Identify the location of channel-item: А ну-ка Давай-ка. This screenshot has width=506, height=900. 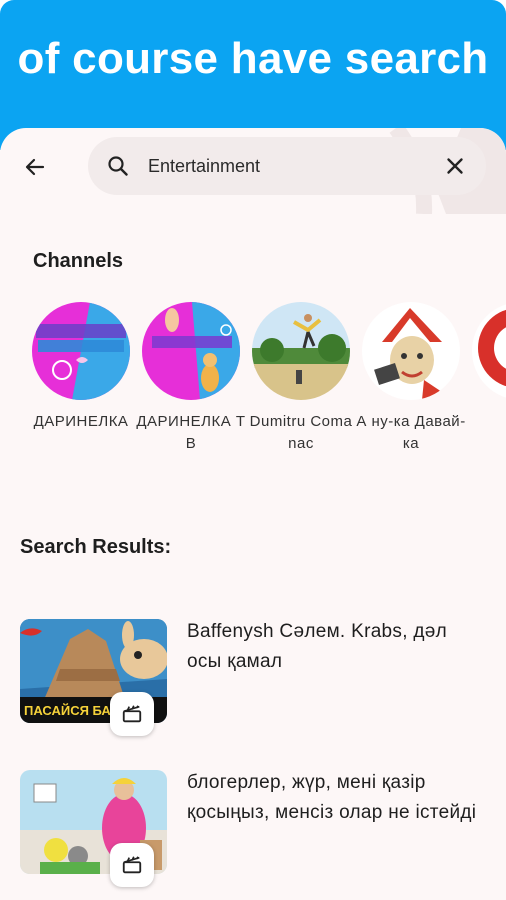
(411, 378).